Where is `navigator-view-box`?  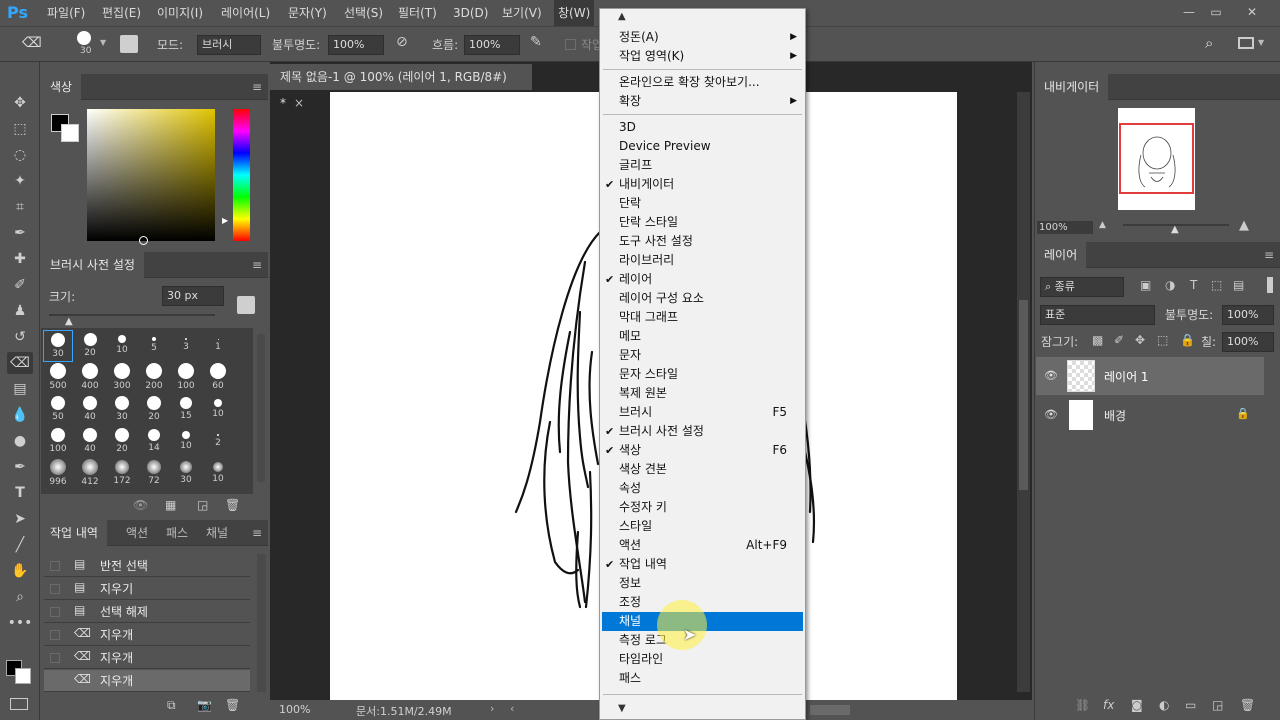
navigator-view-box is located at coordinates (1156, 158).